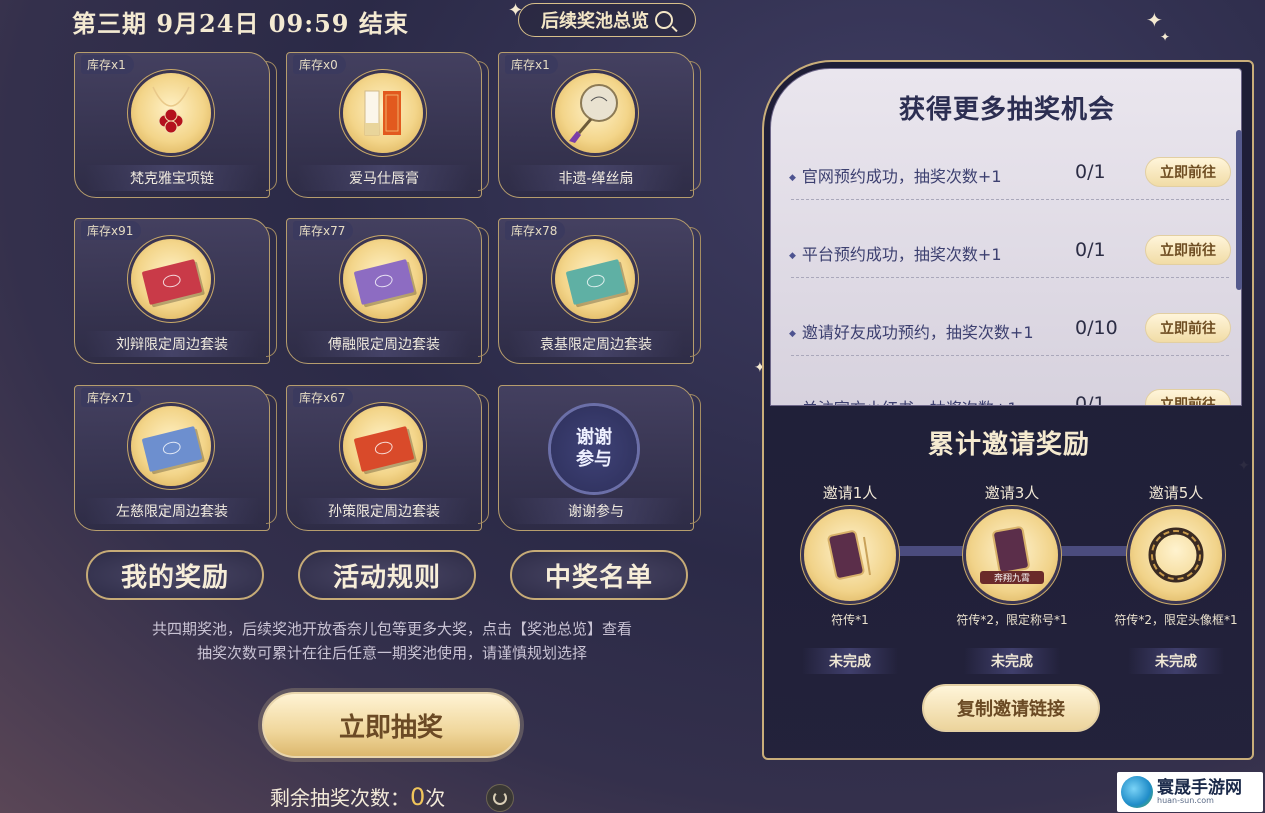  What do you see at coordinates (384, 178) in the screenshot?
I see `prize-name: 爱马仕唇膏` at bounding box center [384, 178].